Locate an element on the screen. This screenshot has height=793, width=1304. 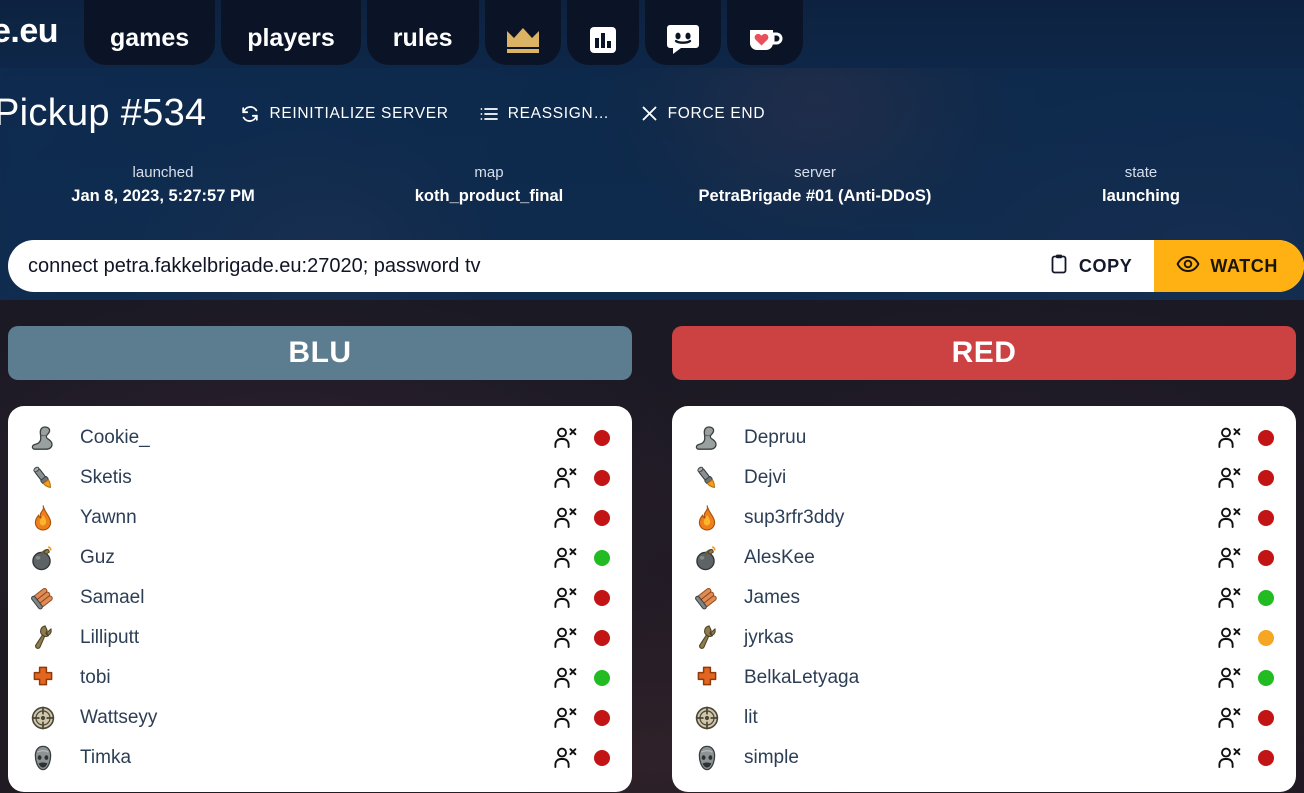
meta-label: state is located at coordinates (1141, 172).